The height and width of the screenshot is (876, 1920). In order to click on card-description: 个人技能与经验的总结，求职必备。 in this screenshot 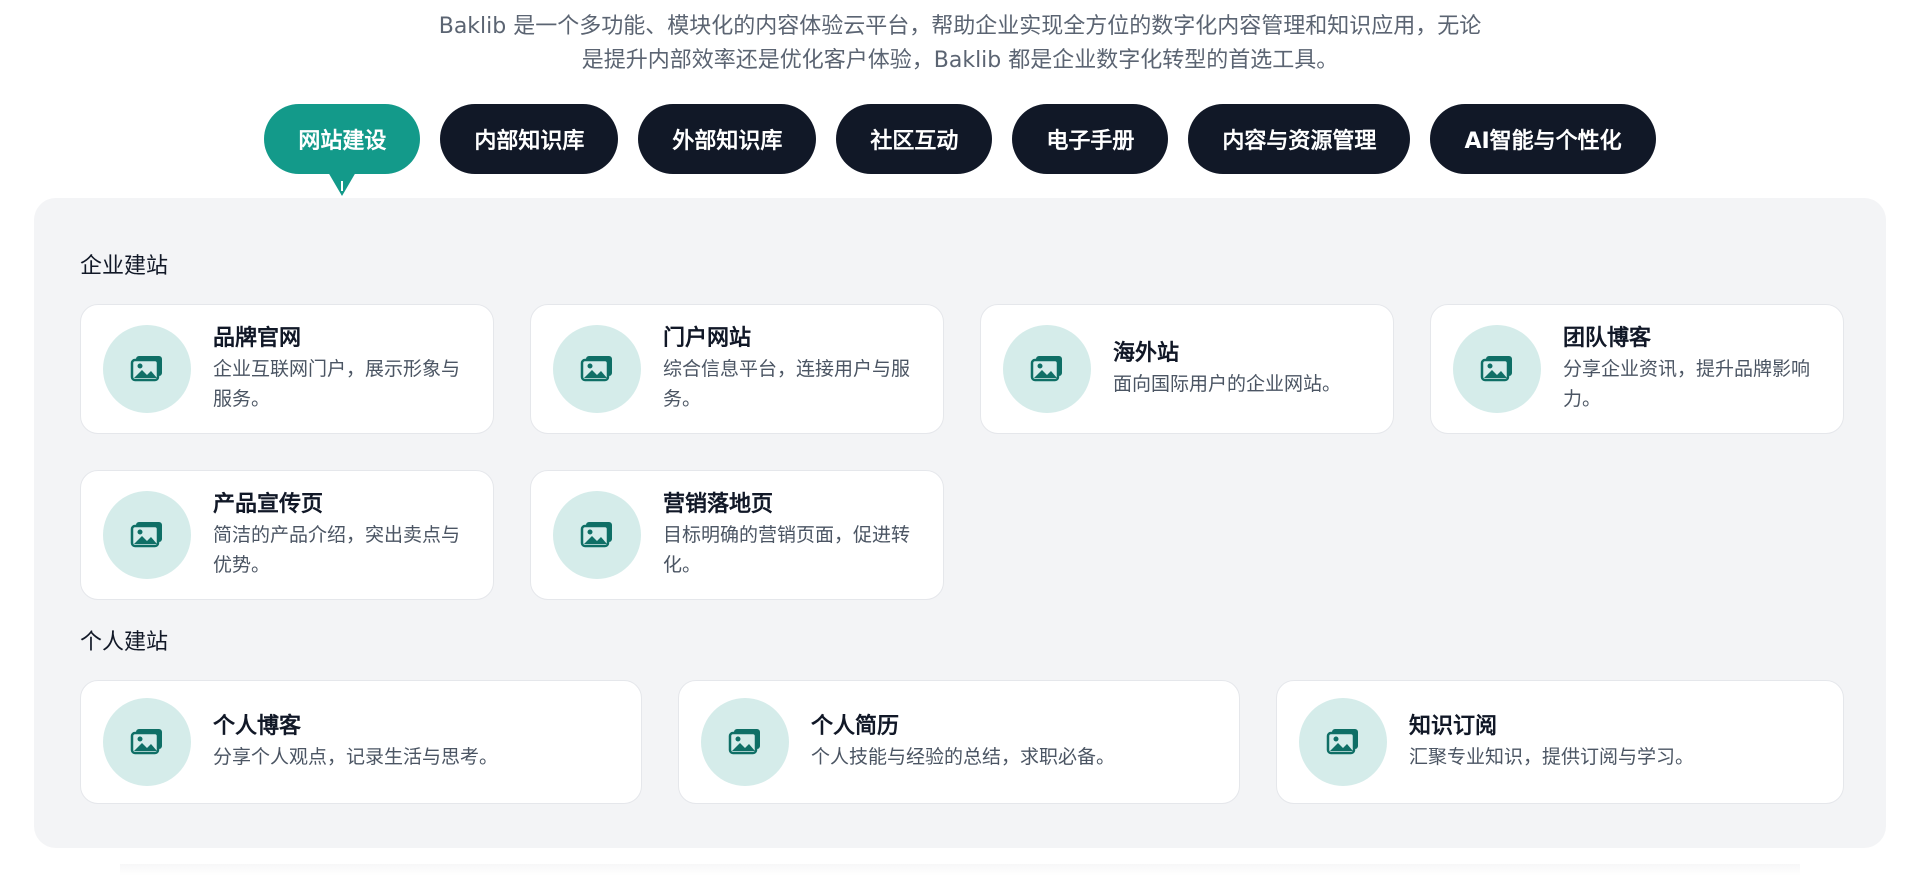, I will do `click(963, 757)`.